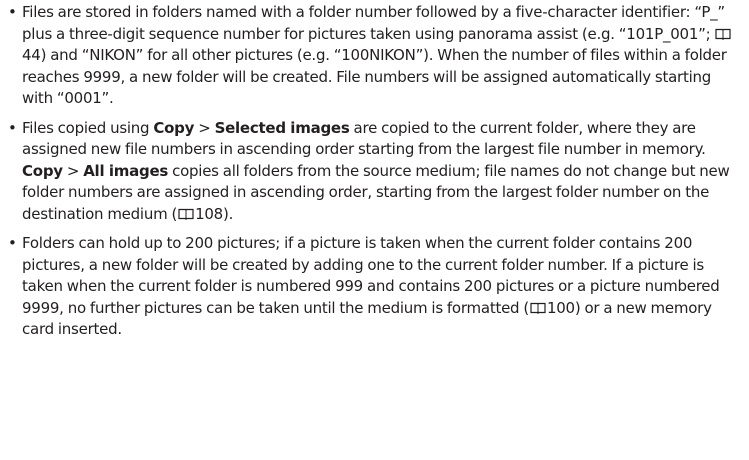 The height and width of the screenshot is (460, 749). Describe the element at coordinates (31, 55) in the screenshot. I see `page-reference: 44` at that location.